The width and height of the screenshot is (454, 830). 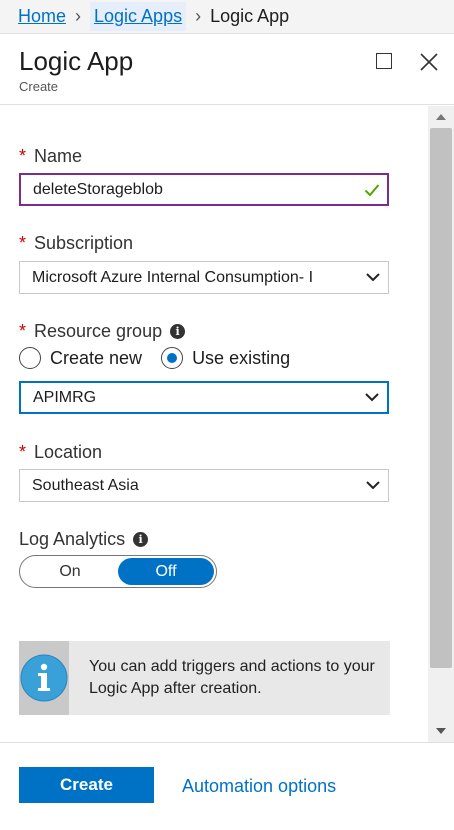 I want to click on info-circle-icon, so click(x=44, y=678).